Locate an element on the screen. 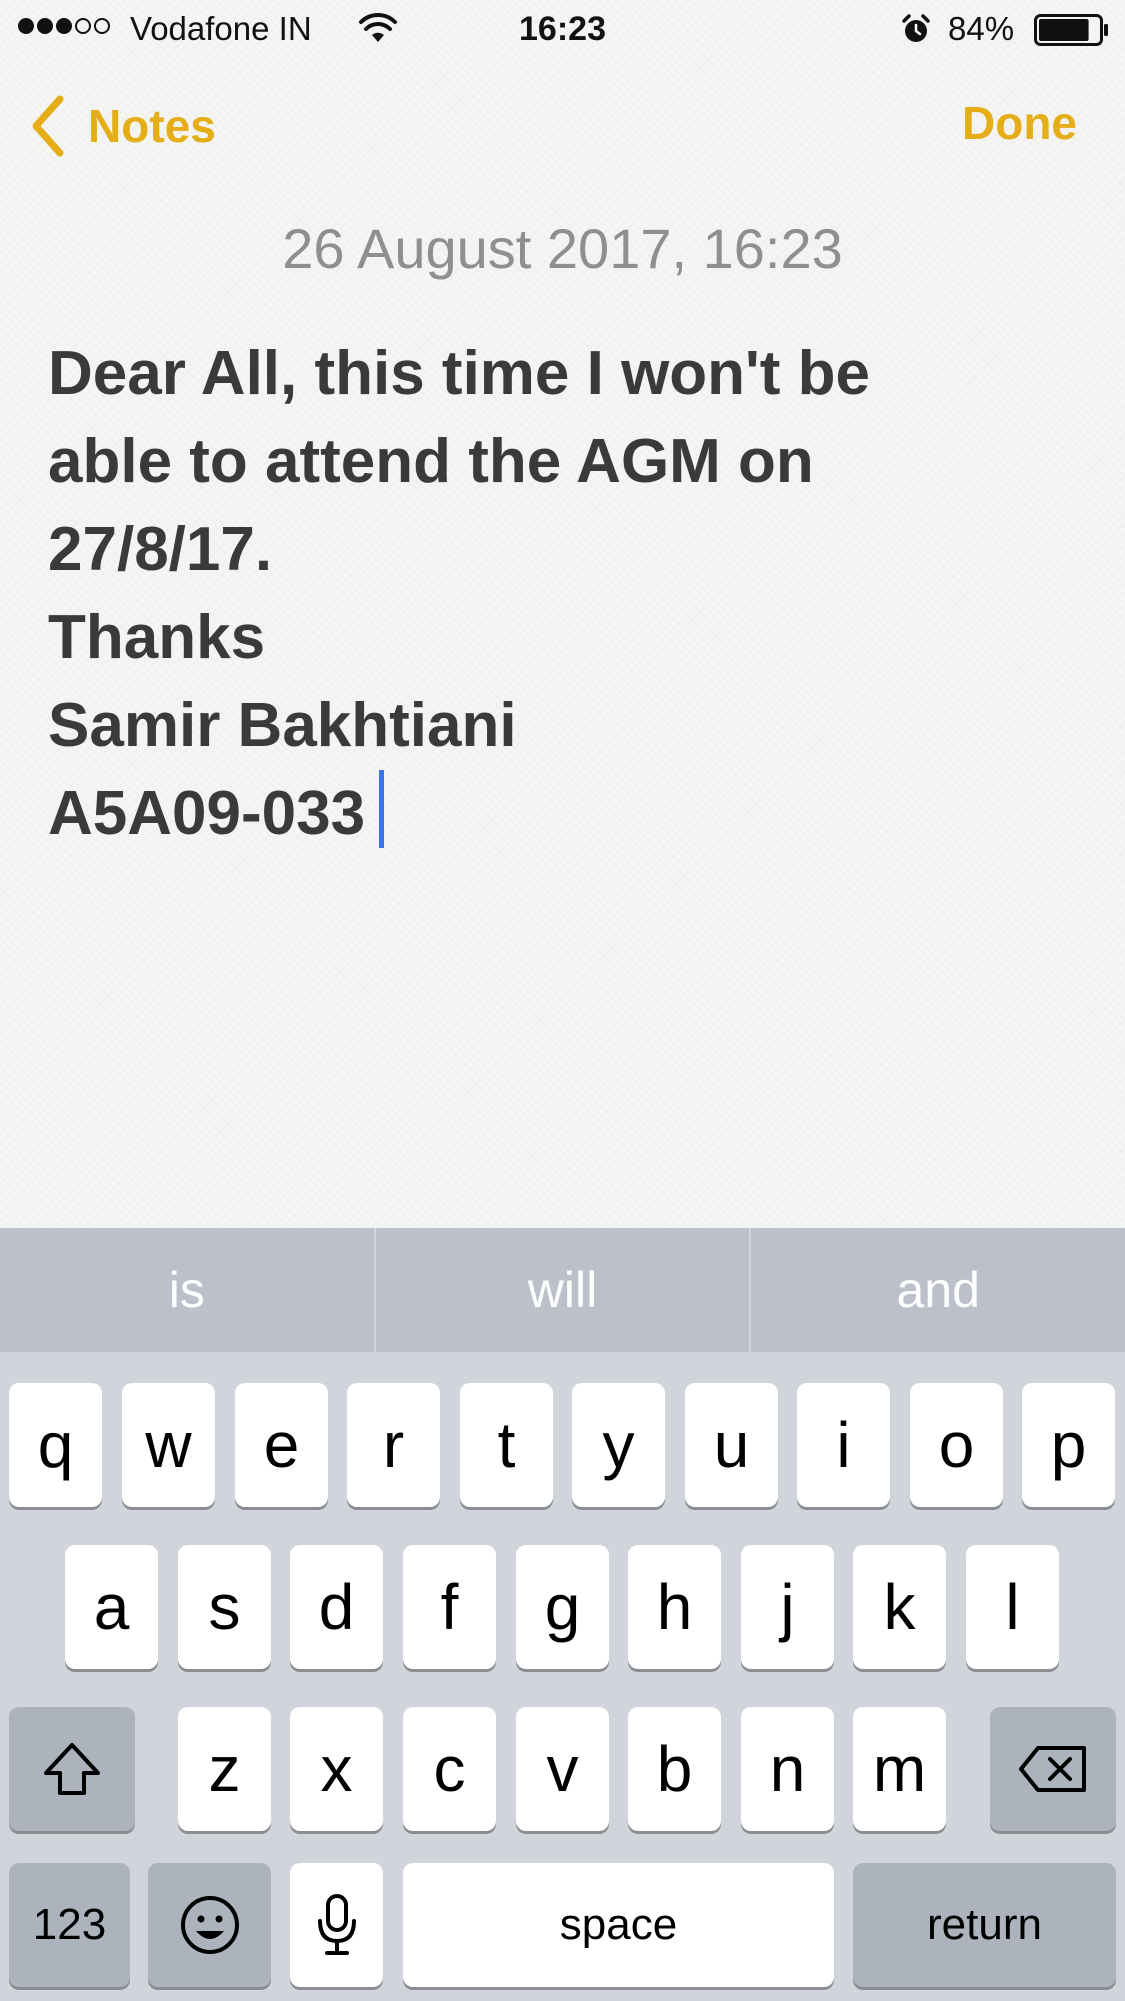  key-x: x is located at coordinates (336, 1769).